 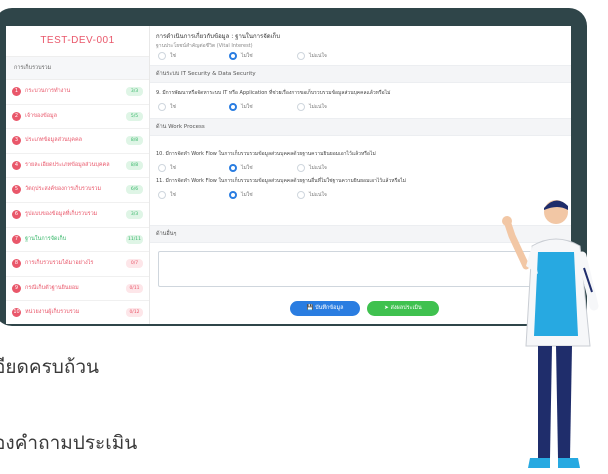 I want to click on submit-assessment-button: ➤ ส่งผลประเมิน, so click(x=403, y=308).